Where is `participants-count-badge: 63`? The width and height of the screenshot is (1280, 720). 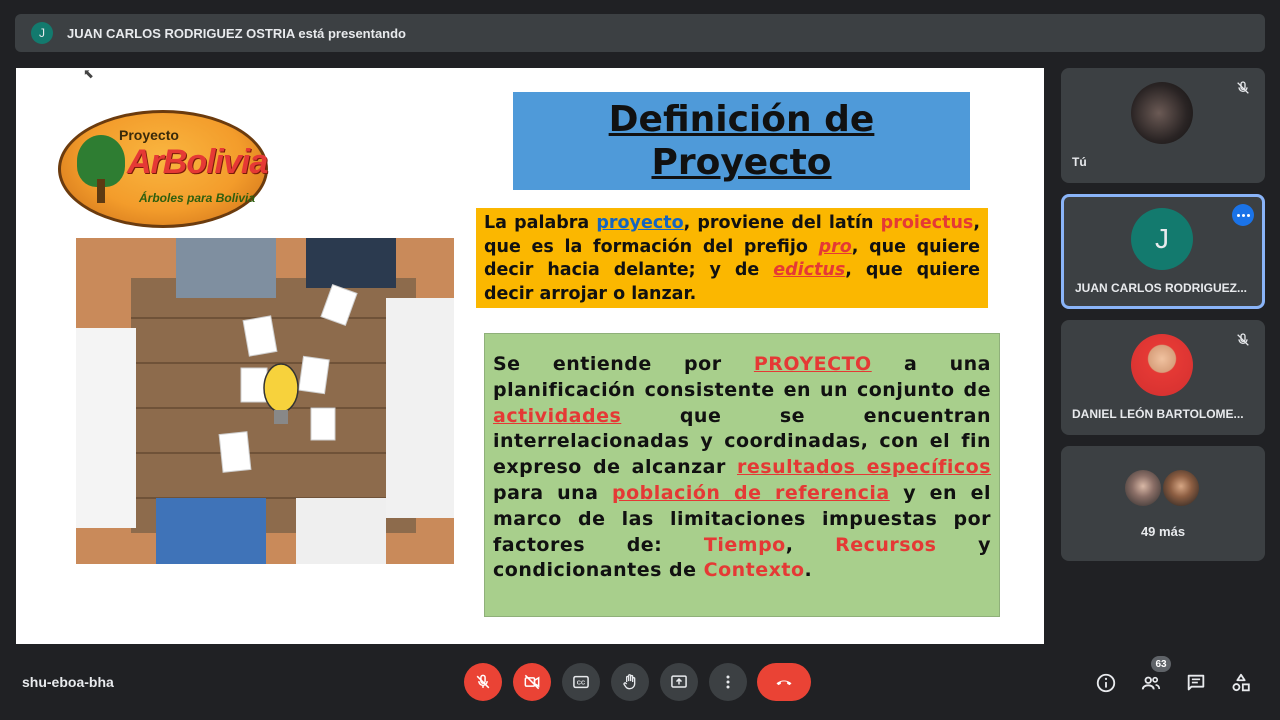
participants-count-badge: 63 is located at coordinates (1161, 664).